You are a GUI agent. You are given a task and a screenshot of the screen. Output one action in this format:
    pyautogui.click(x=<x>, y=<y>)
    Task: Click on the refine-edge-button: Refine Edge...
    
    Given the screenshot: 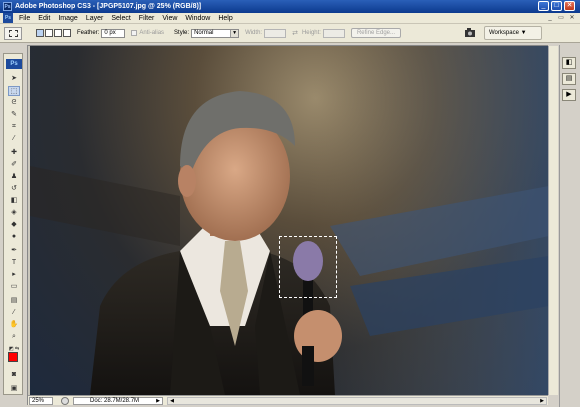 What is the action you would take?
    pyautogui.click(x=375, y=33)
    